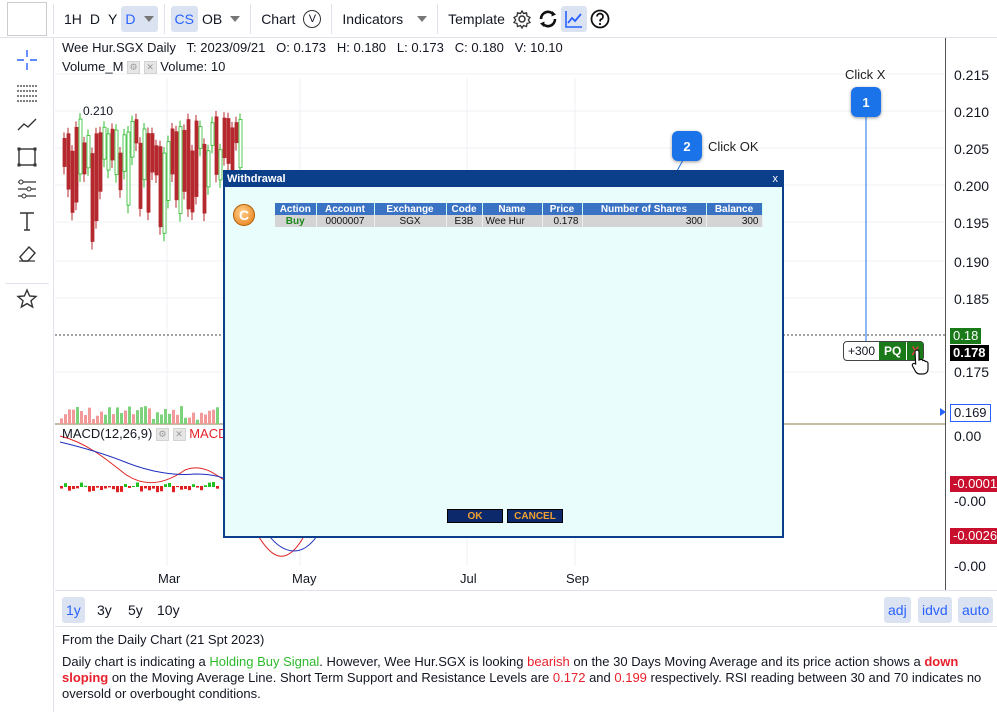 This screenshot has width=997, height=712. Describe the element at coordinates (27, 60) in the screenshot. I see `crosshair-icon` at that location.